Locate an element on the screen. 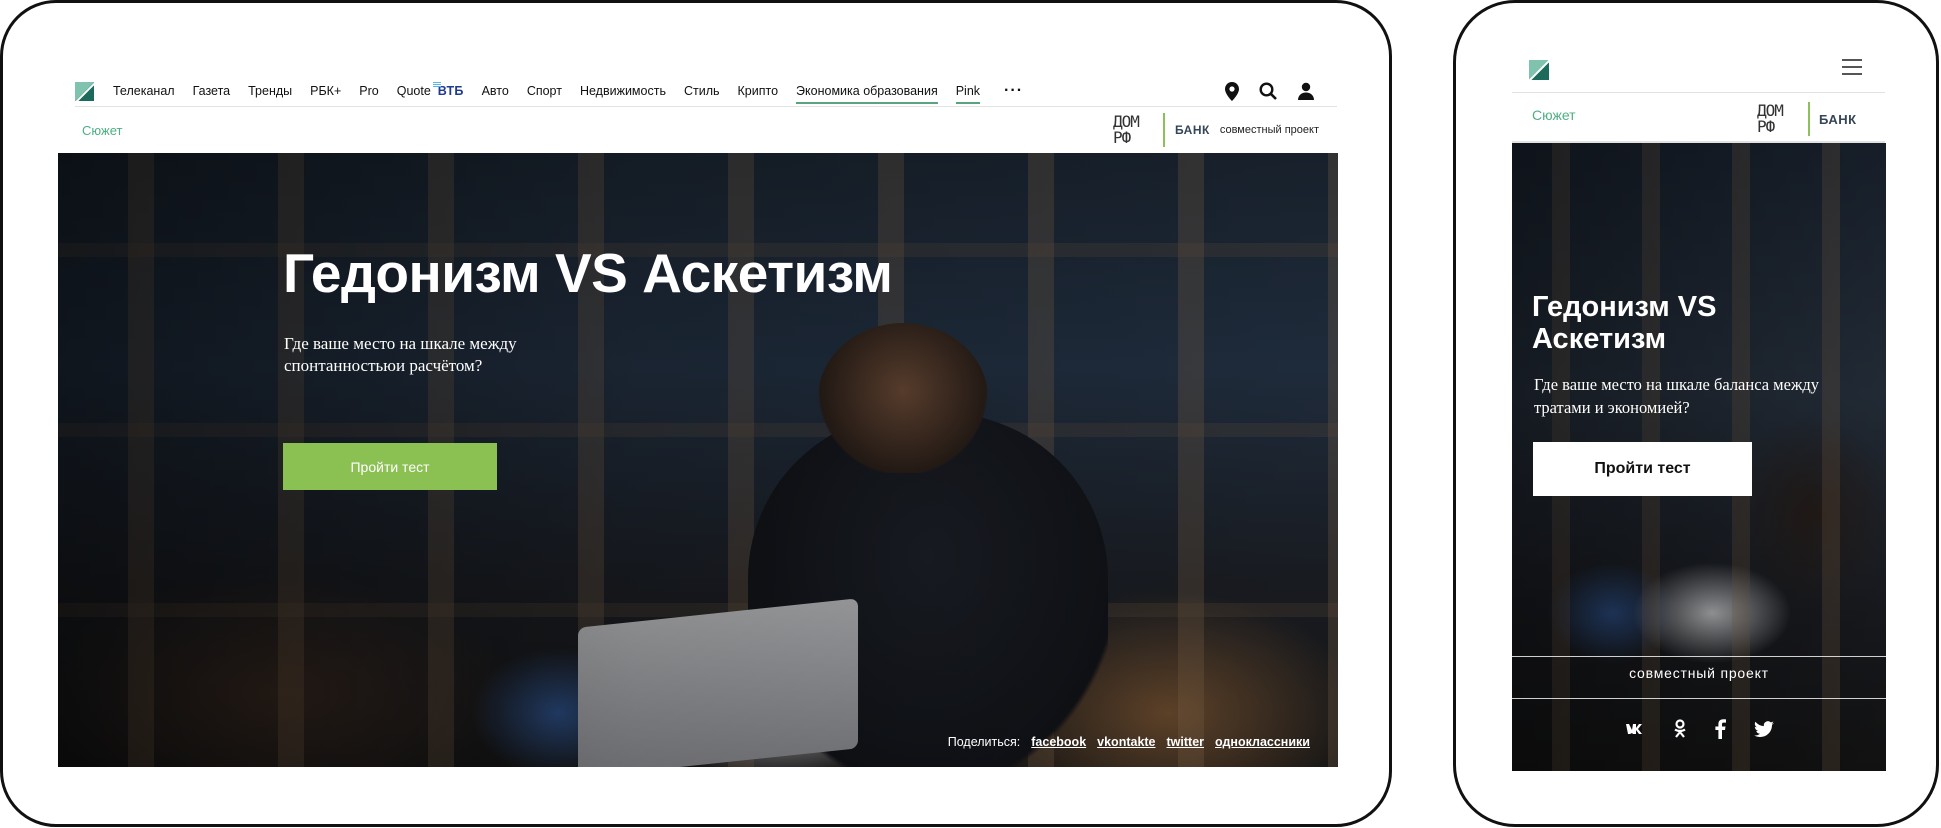 Image resolution: width=1941 pixels, height=828 pixels. nav-item-crypto: Крипто is located at coordinates (758, 91).